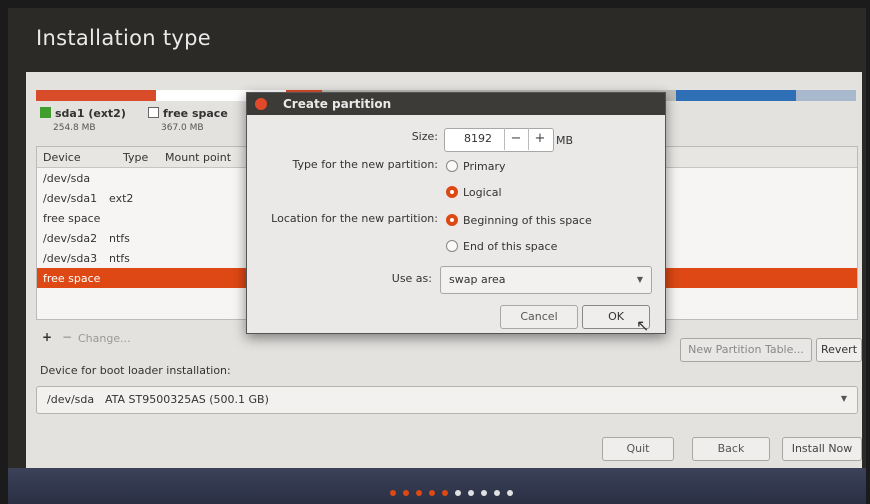 The image size is (870, 504). What do you see at coordinates (515, 139) in the screenshot?
I see `size-decrement-button: −` at bounding box center [515, 139].